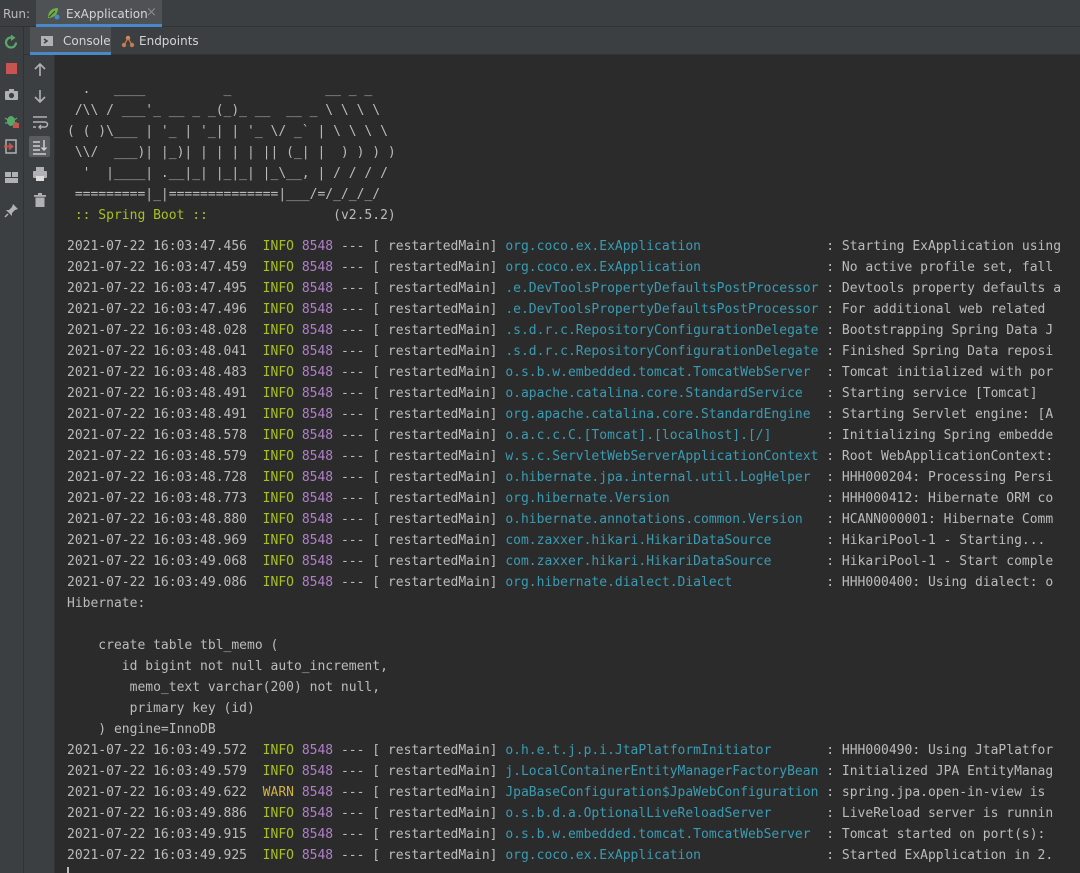 This screenshot has height=873, width=1080. What do you see at coordinates (662, 414) in the screenshot?
I see `log-logger: org.apache.catalina.core.StandardEngine` at bounding box center [662, 414].